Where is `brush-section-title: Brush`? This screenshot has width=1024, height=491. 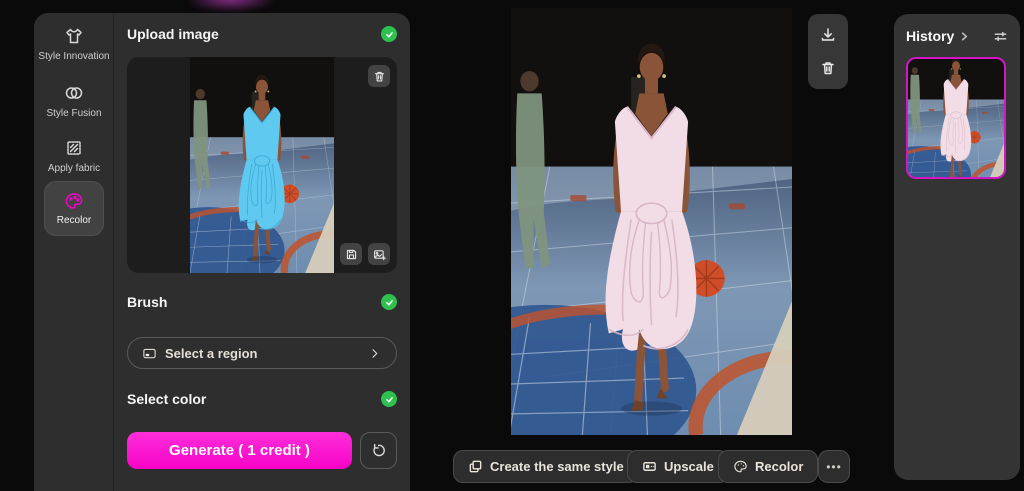 brush-section-title: Brush is located at coordinates (147, 302).